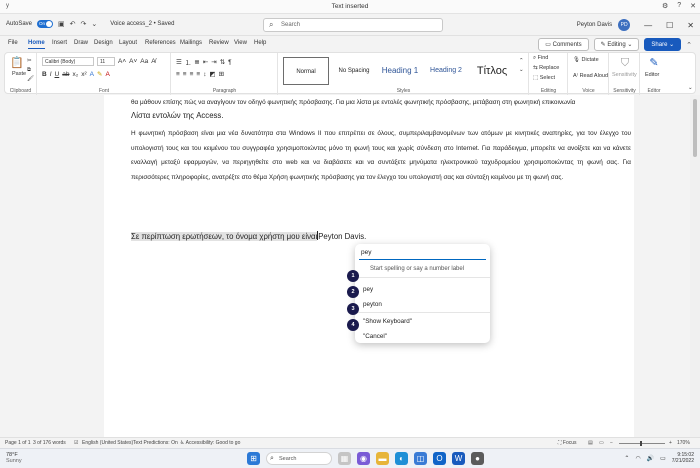 This screenshot has height=468, width=700. I want to click on tab-references: References, so click(160, 43).